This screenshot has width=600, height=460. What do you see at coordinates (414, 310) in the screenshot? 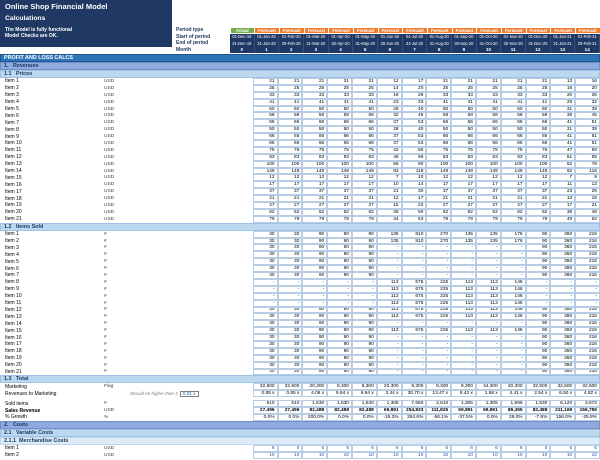
I see `items-sold-cell: 675` at bounding box center [414, 310].